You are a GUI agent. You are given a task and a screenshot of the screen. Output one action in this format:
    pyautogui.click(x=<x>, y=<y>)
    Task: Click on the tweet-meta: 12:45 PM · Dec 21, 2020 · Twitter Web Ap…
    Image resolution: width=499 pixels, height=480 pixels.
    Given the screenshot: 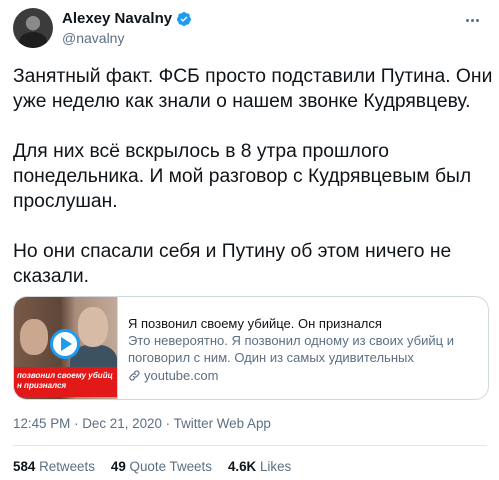 What is the action you would take?
    pyautogui.click(x=142, y=424)
    